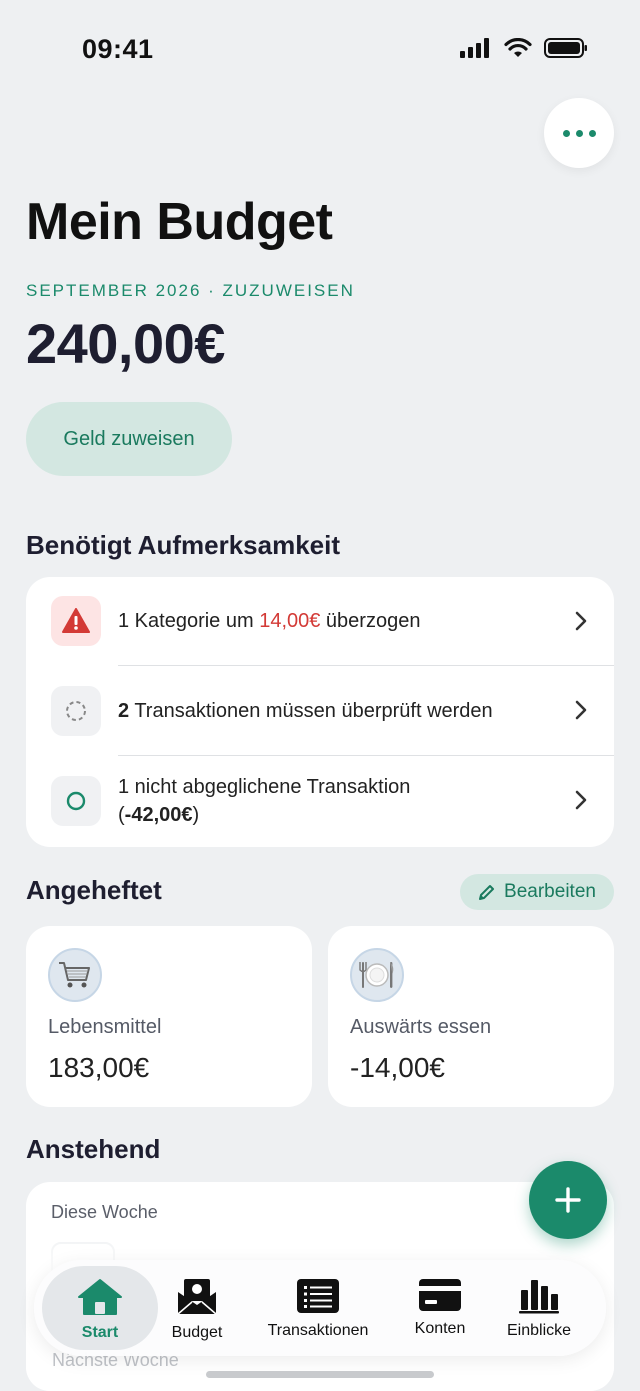 This screenshot has height=1391, width=640. What do you see at coordinates (99, 1067) in the screenshot?
I see `pinned-category-value: 183,00€` at bounding box center [99, 1067].